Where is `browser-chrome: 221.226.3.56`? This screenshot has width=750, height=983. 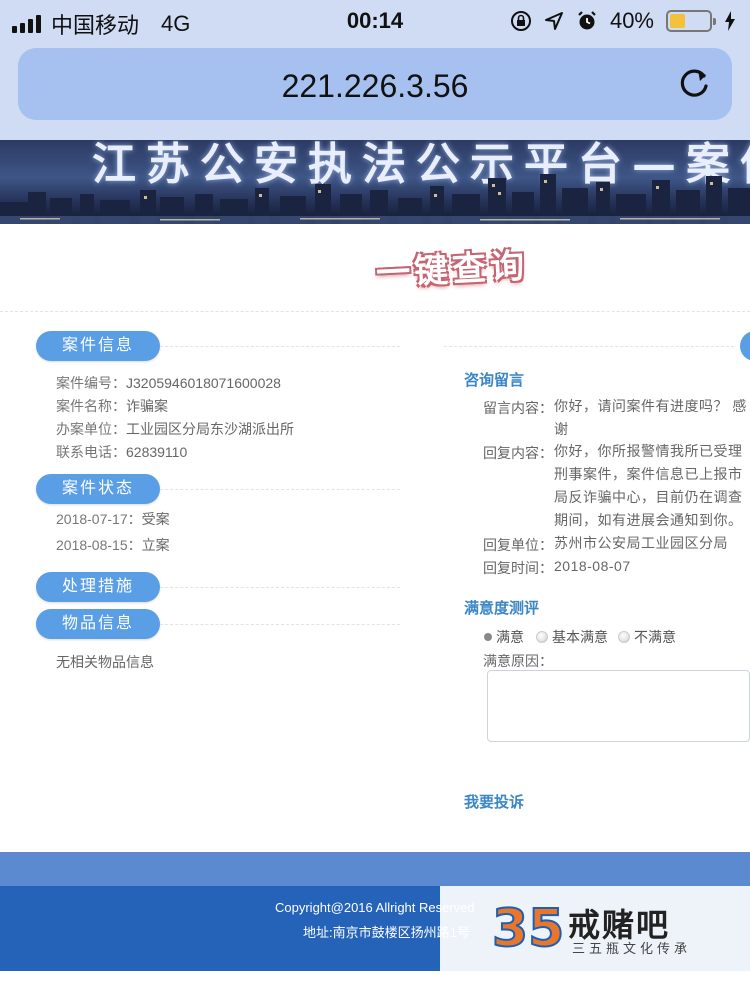
browser-chrome: 221.226.3.56 is located at coordinates (375, 92).